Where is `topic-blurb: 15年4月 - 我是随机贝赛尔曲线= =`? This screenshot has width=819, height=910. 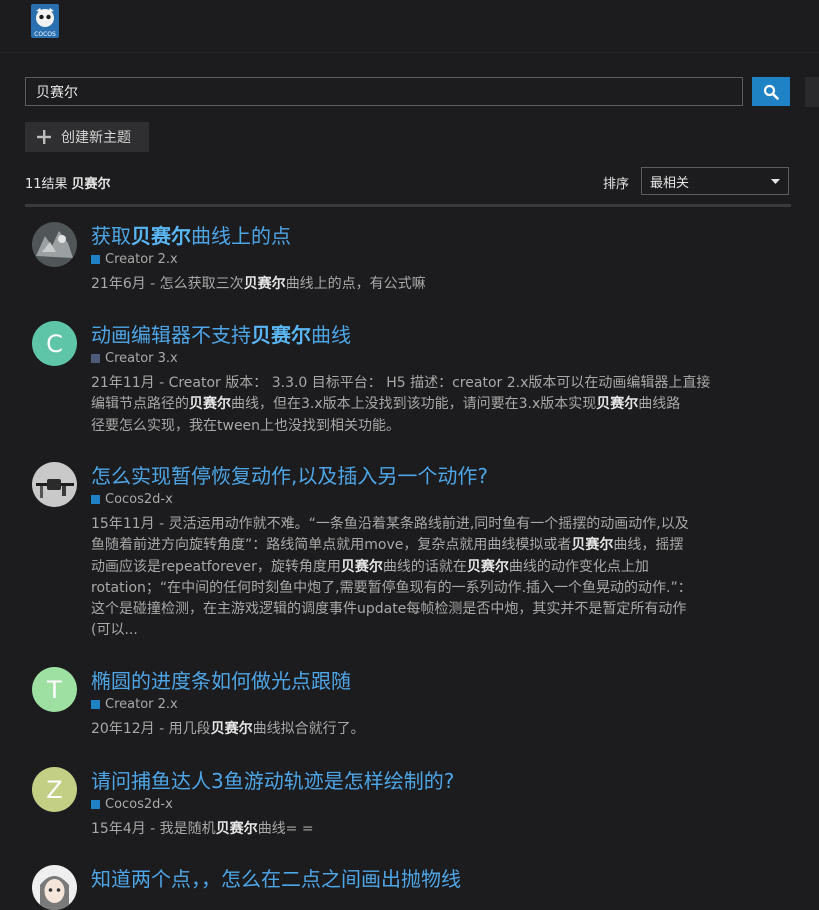
topic-blurb: 15年4月 - 我是随机贝赛尔曲线= = is located at coordinates (431, 829).